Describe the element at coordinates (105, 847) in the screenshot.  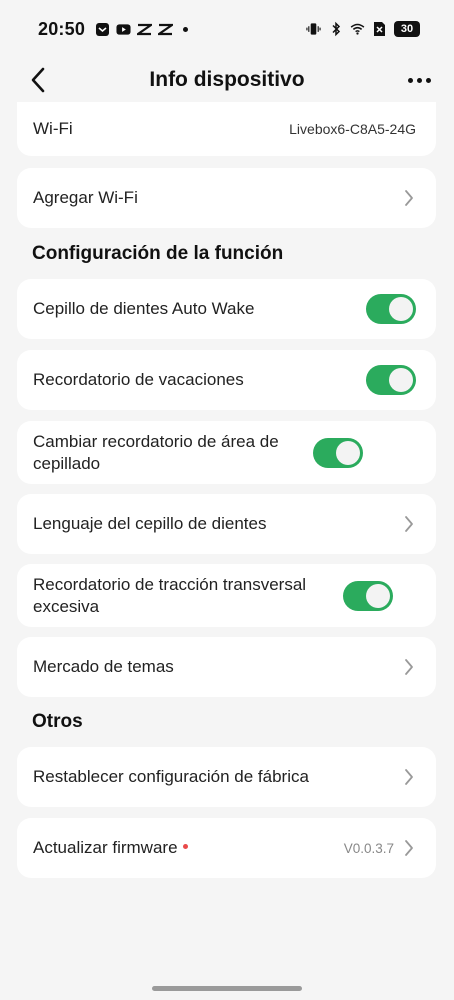
I see `firmware-update-label: Actualizar firmware` at that location.